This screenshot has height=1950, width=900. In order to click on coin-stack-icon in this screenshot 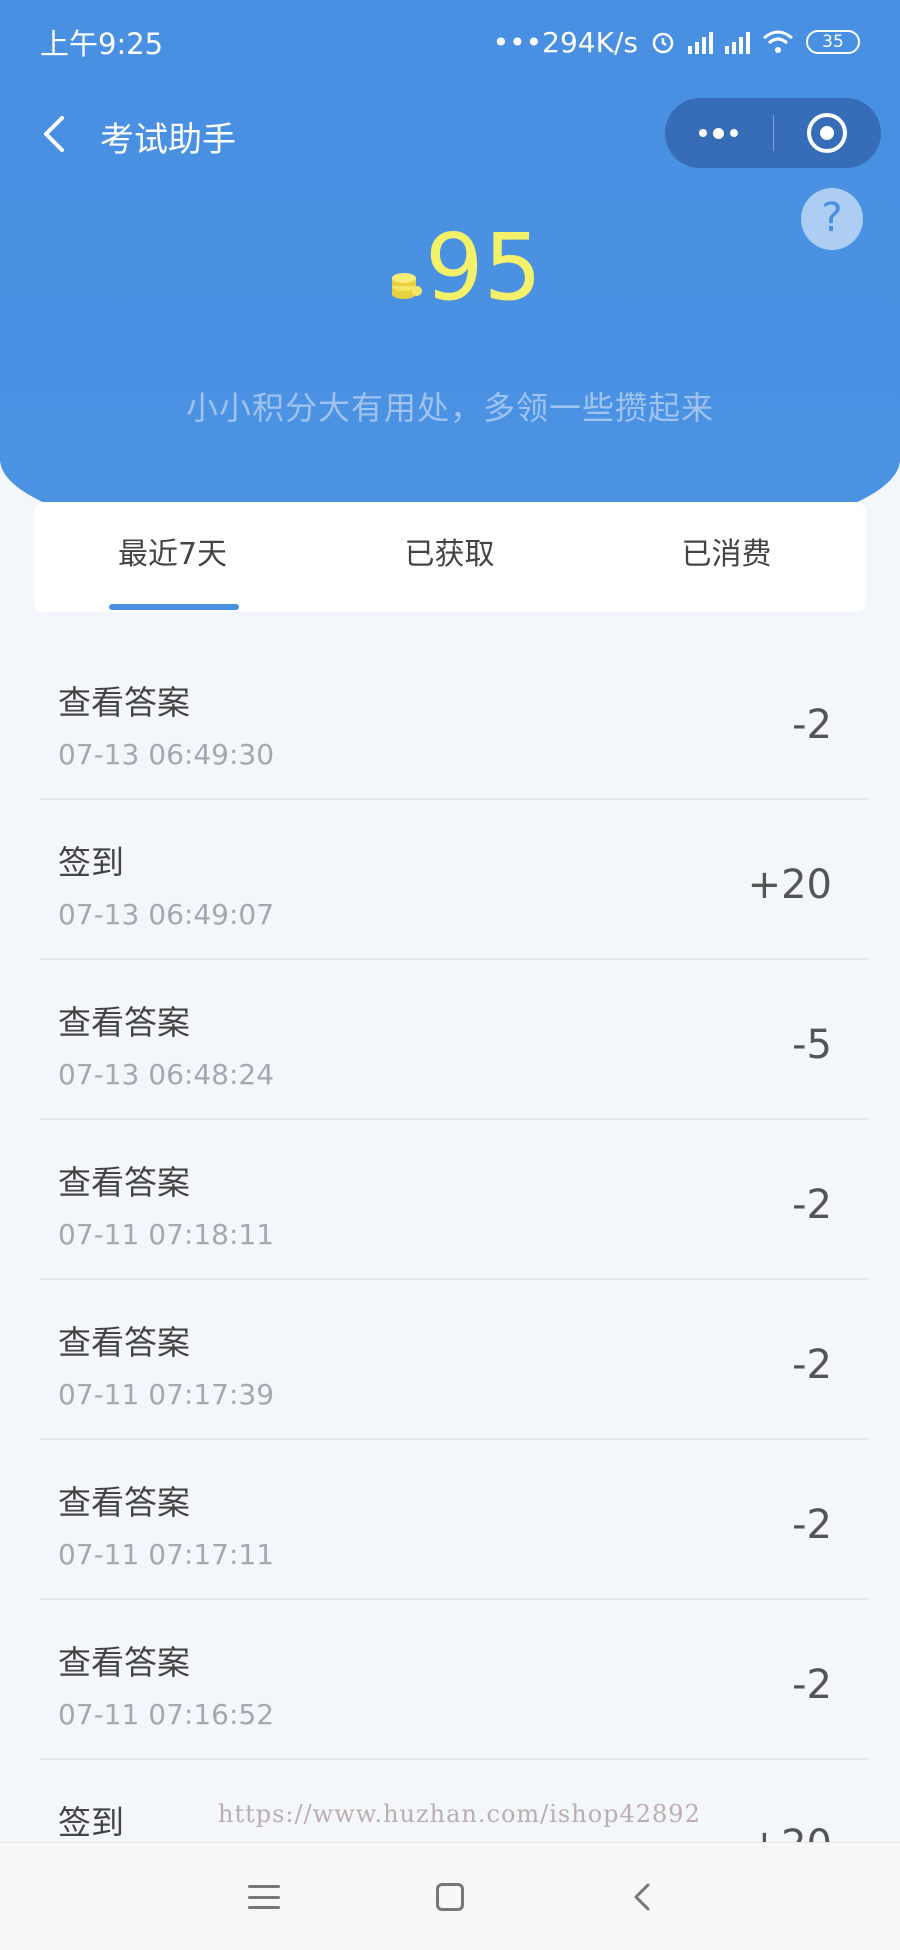, I will do `click(407, 286)`.